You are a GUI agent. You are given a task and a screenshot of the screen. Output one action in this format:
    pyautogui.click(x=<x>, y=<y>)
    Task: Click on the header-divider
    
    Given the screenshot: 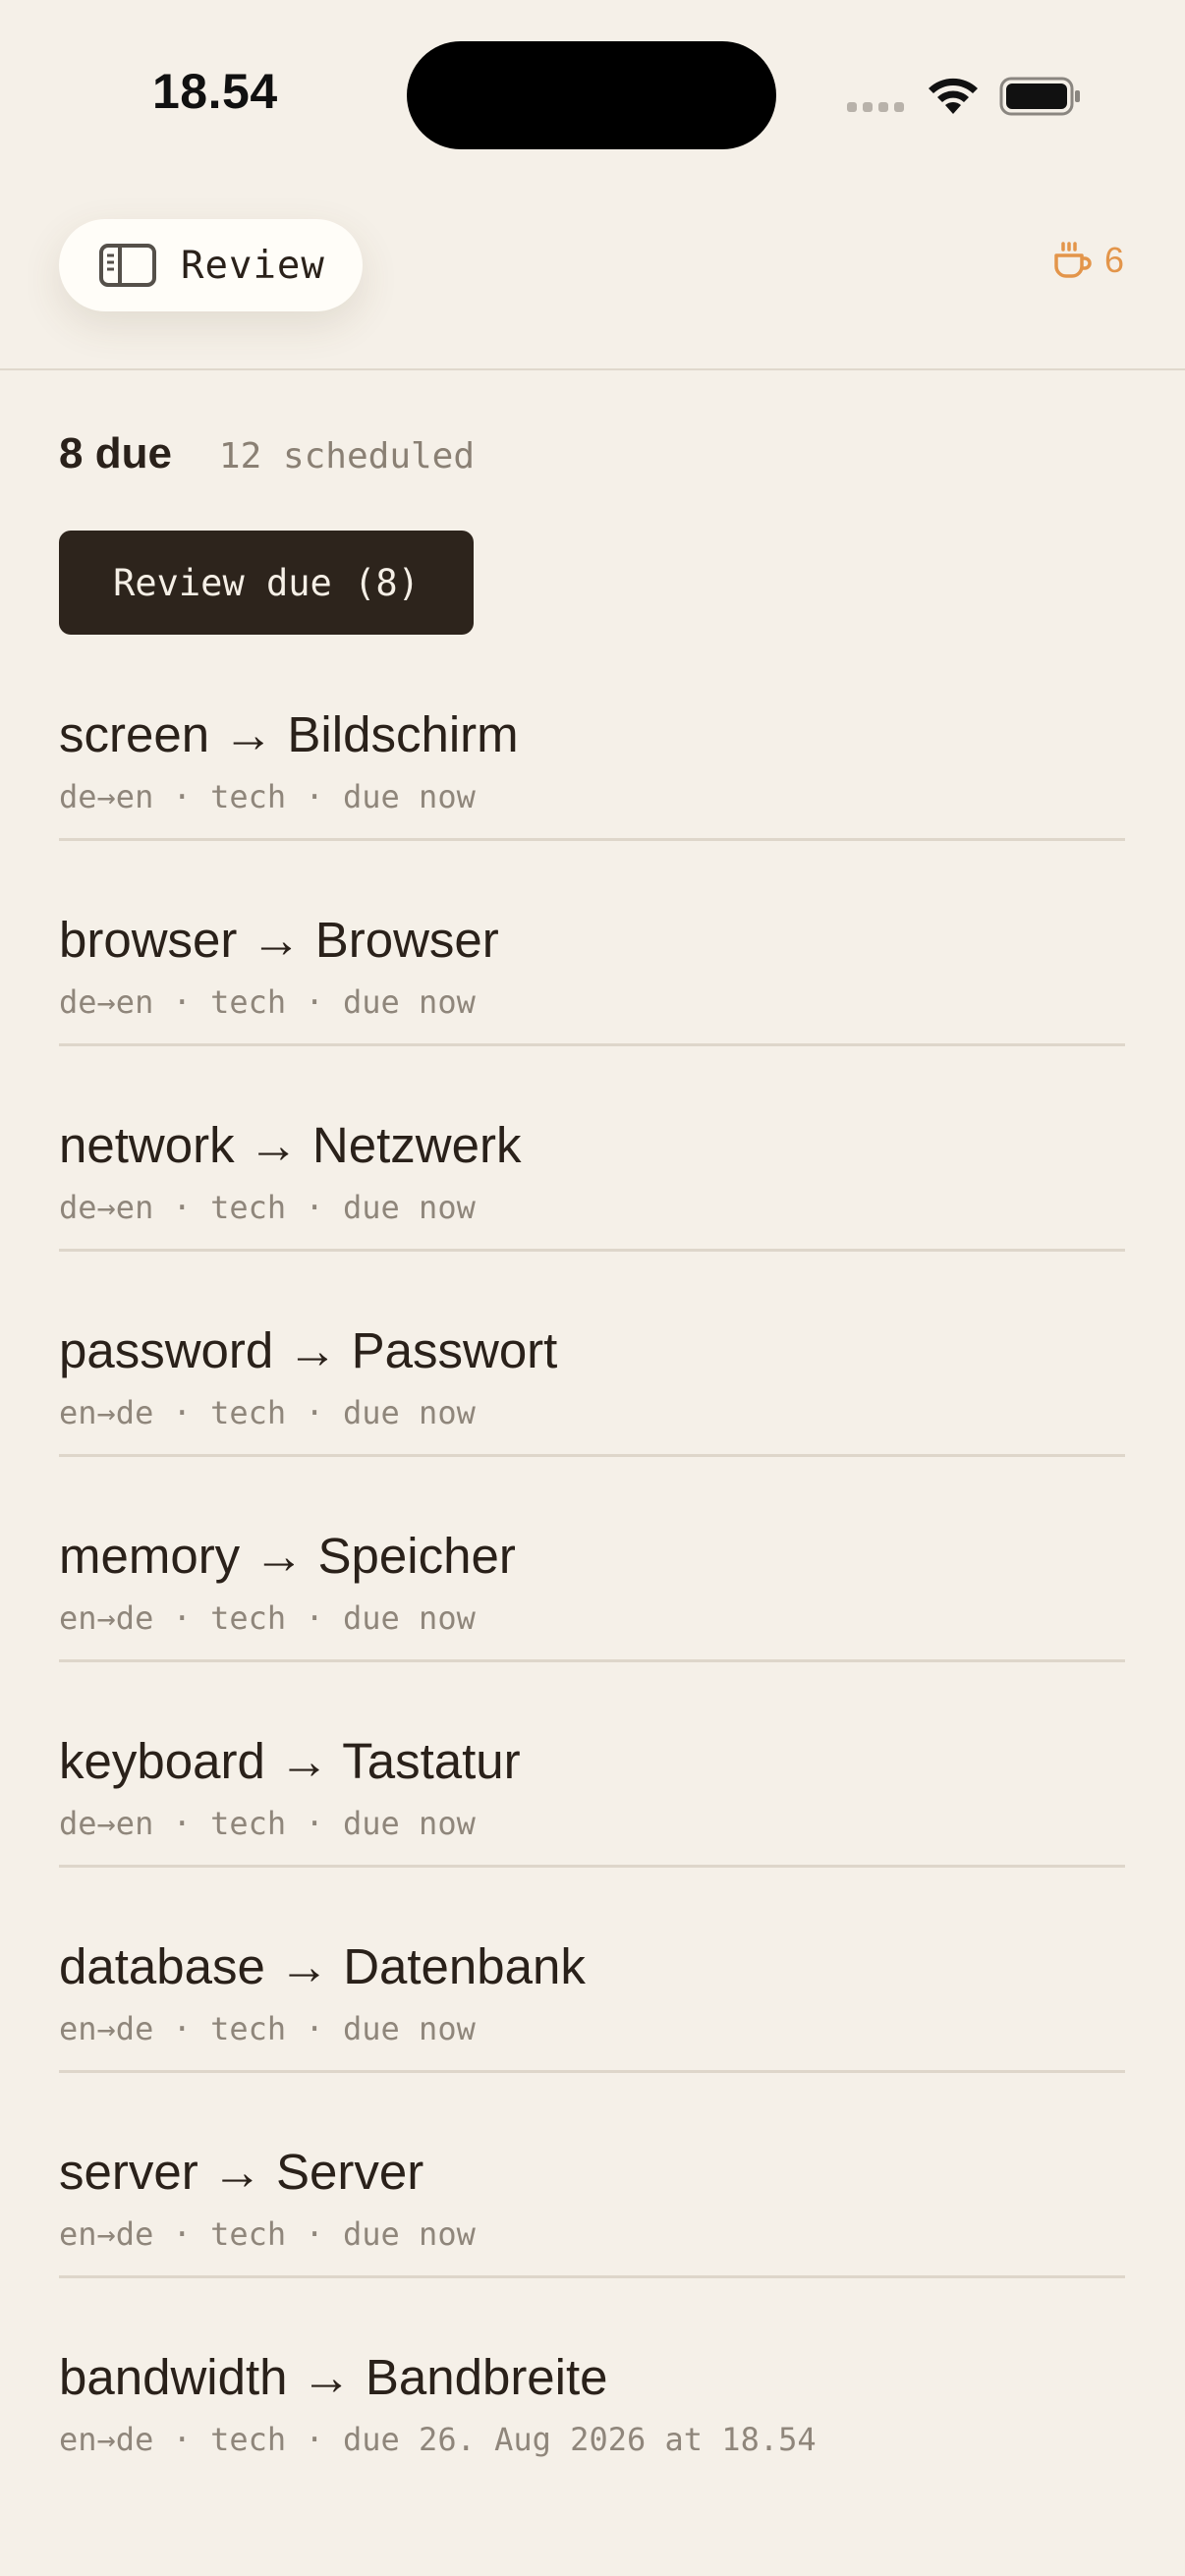 What is the action you would take?
    pyautogui.click(x=592, y=369)
    